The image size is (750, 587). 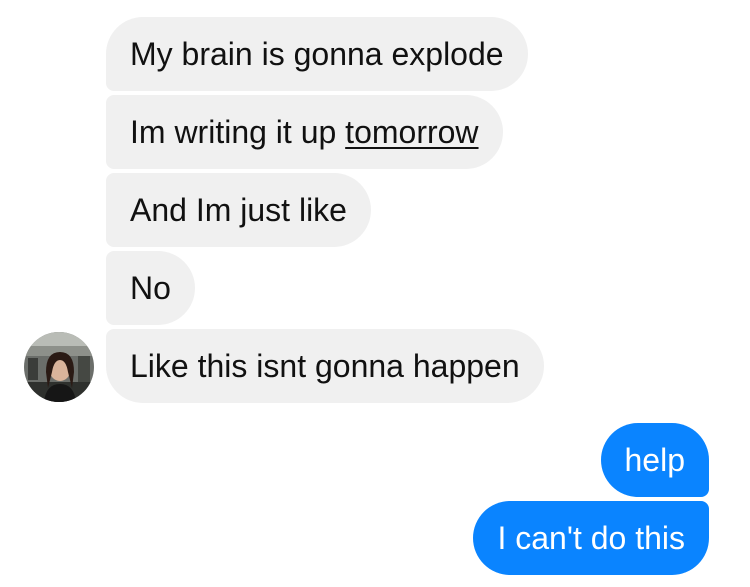 I want to click on message-text: Like this isnt gonna happen, so click(x=325, y=366).